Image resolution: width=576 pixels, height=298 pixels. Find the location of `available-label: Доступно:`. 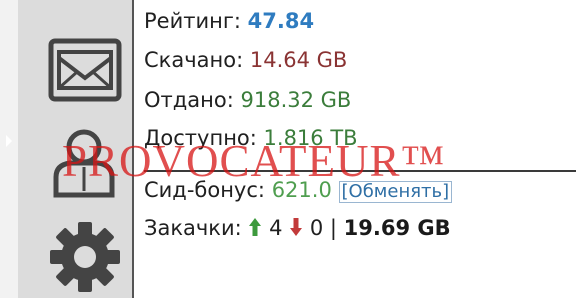

available-label: Доступно: is located at coordinates (200, 138).